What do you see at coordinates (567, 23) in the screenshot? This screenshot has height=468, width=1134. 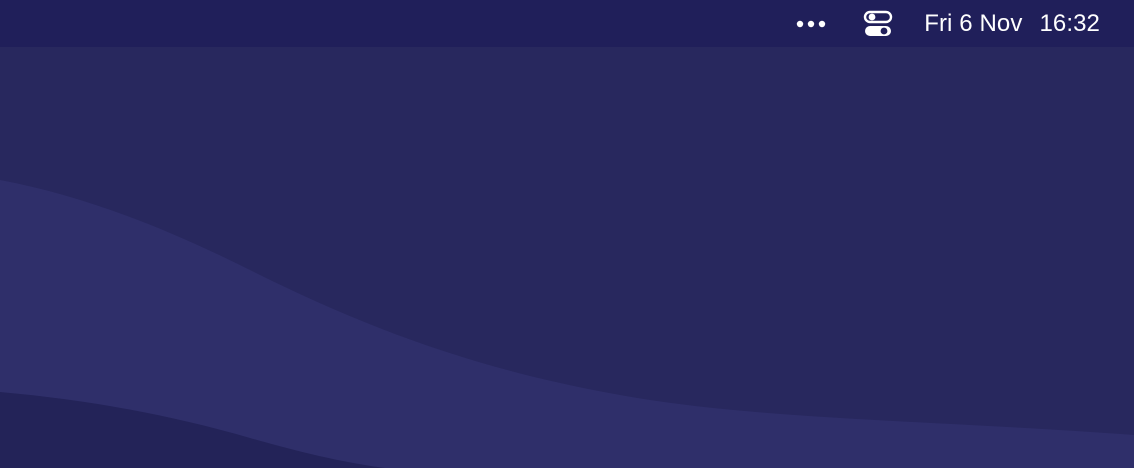 I see `menu-bar: Fri 6 Nov 16:32` at bounding box center [567, 23].